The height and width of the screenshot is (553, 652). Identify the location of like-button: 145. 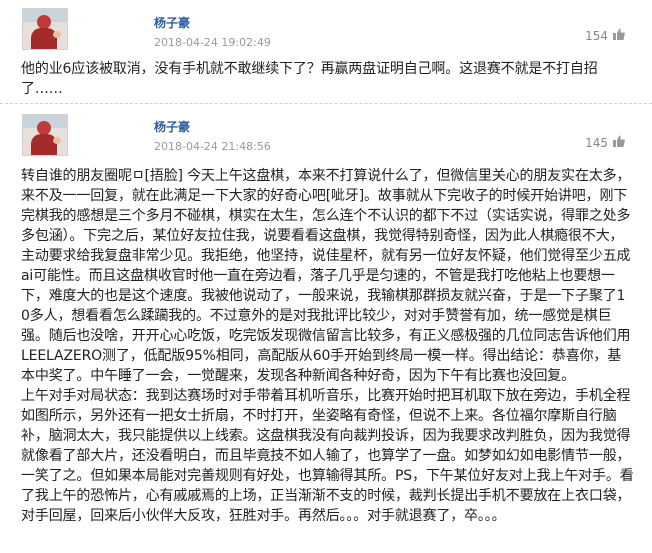
(605, 142).